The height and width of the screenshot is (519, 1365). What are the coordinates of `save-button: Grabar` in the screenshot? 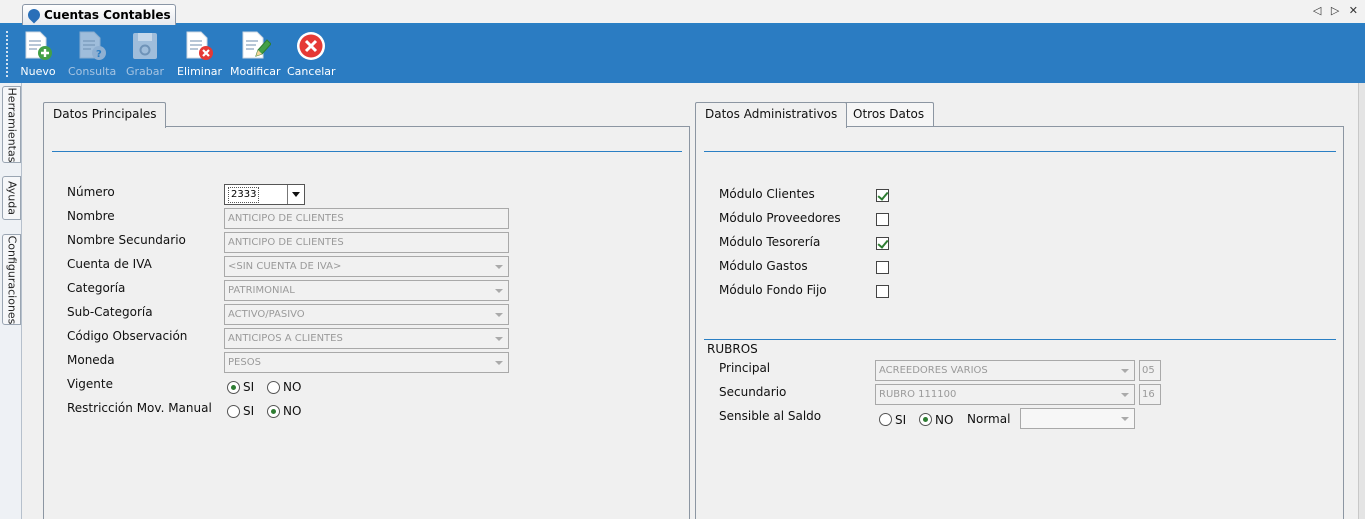 It's located at (145, 54).